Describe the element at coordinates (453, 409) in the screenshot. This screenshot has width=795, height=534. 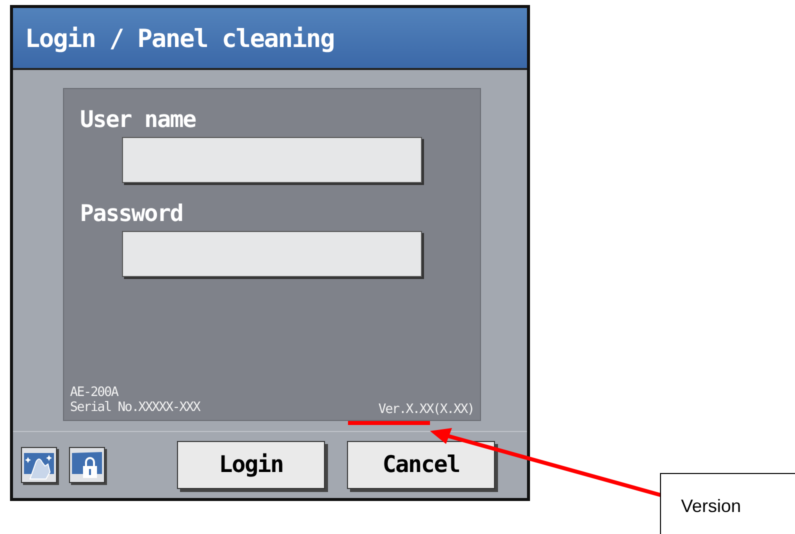
I see `version-detail-text: (X.XX)` at that location.